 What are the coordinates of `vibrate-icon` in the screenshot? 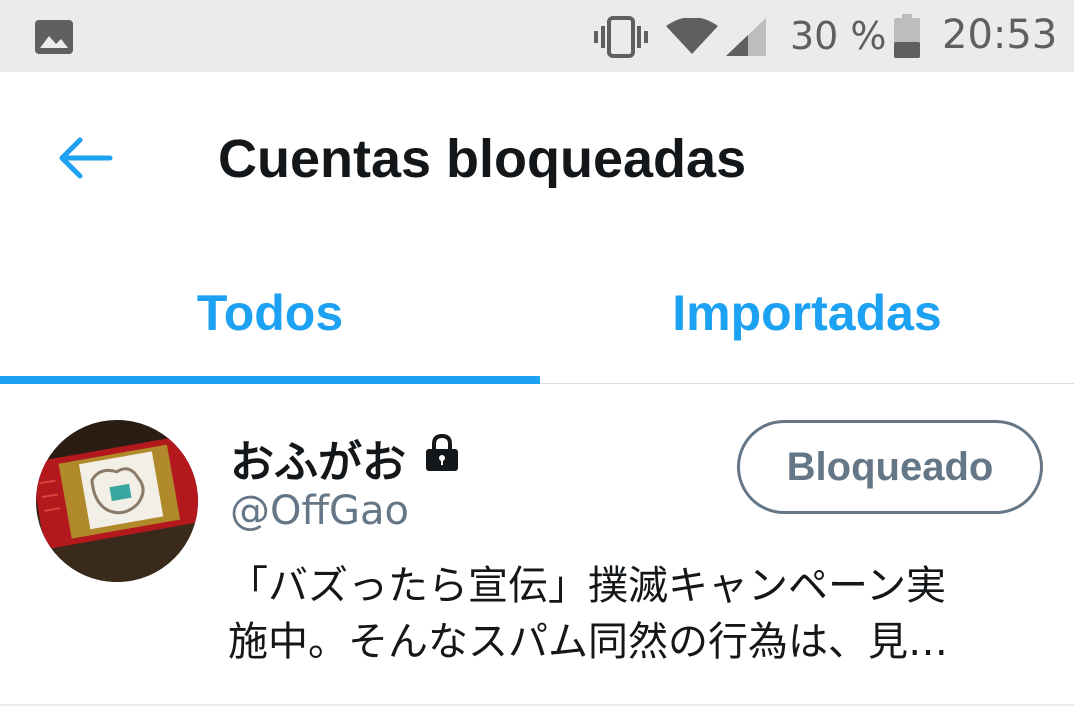 It's located at (621, 37).